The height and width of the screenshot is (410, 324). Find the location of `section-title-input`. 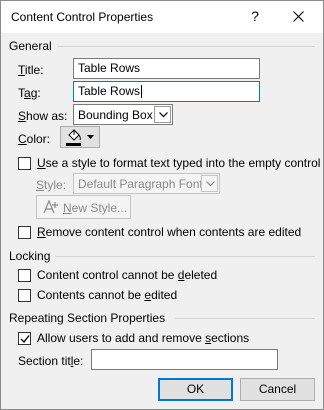

section-title-input is located at coordinates (184, 359).